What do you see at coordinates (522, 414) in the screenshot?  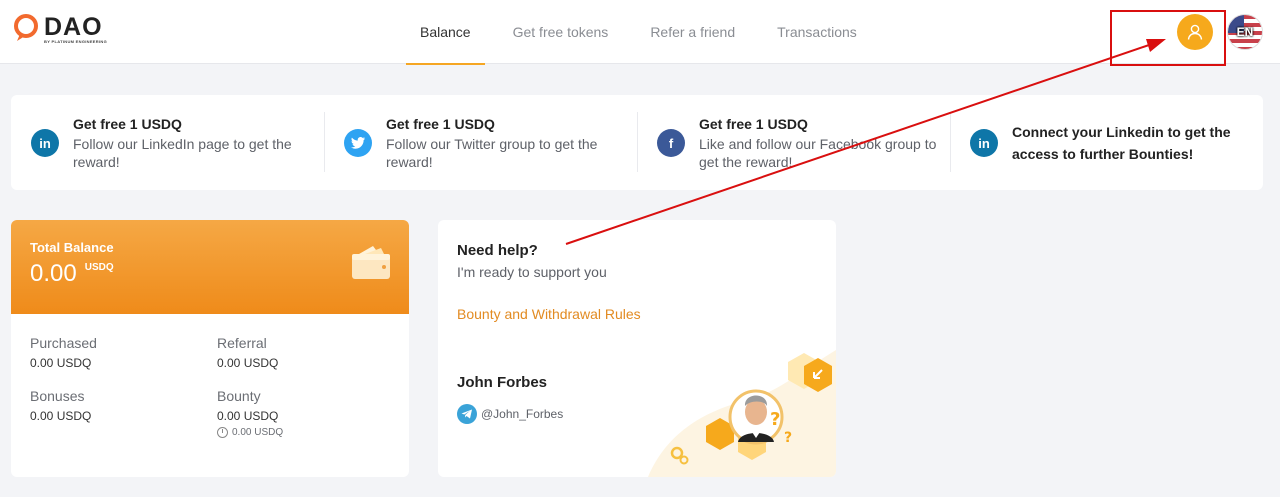 I see `telegram-handle: @John_Forbes` at bounding box center [522, 414].